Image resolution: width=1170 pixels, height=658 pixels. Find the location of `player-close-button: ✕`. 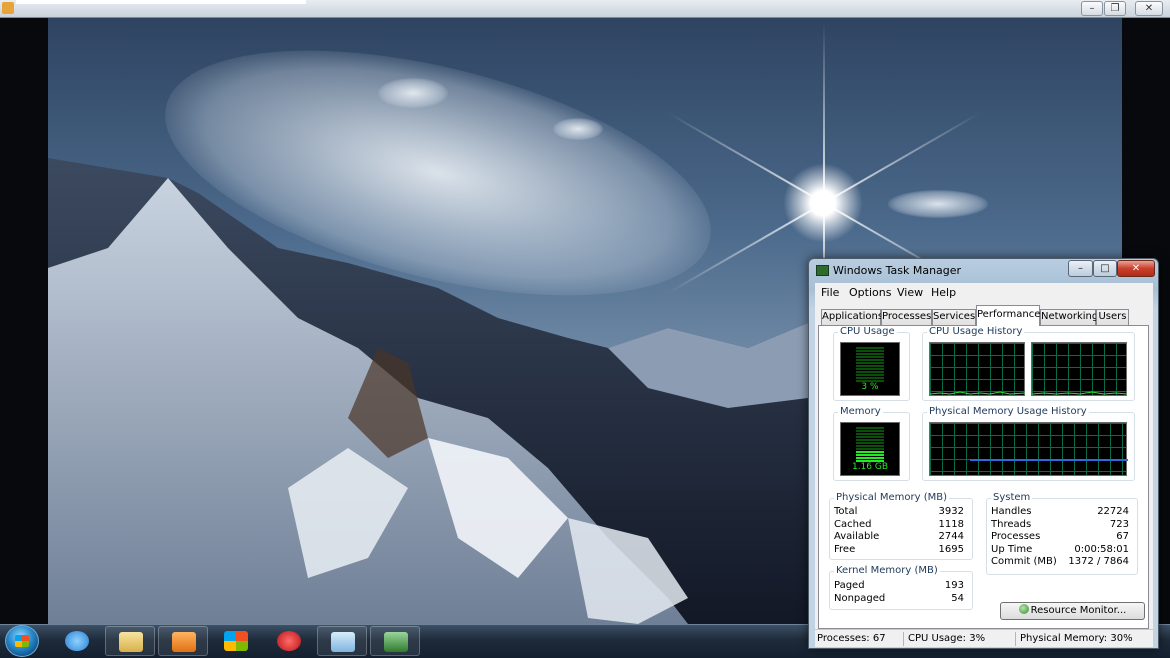

player-close-button: ✕ is located at coordinates (1149, 8).